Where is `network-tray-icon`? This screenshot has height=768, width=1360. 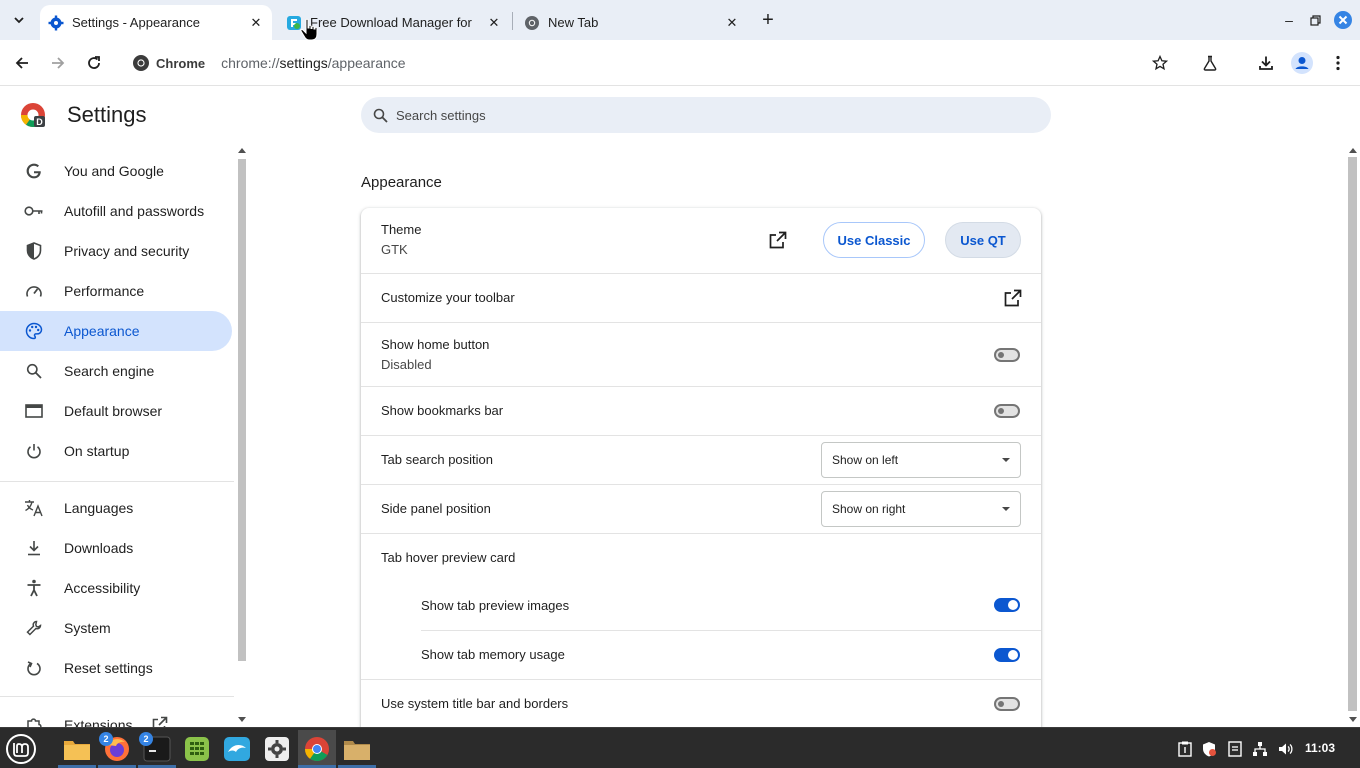
network-tray-icon is located at coordinates (1260, 749).